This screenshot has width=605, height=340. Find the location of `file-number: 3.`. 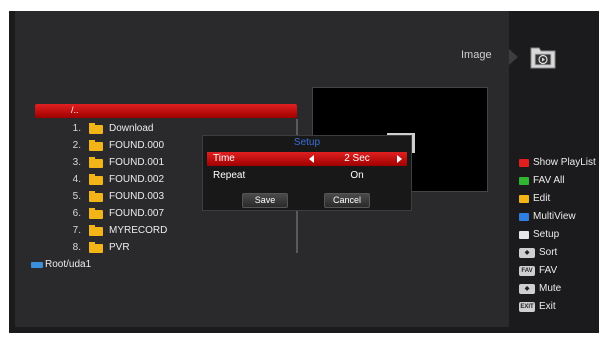

file-number: 3. is located at coordinates (76, 162).